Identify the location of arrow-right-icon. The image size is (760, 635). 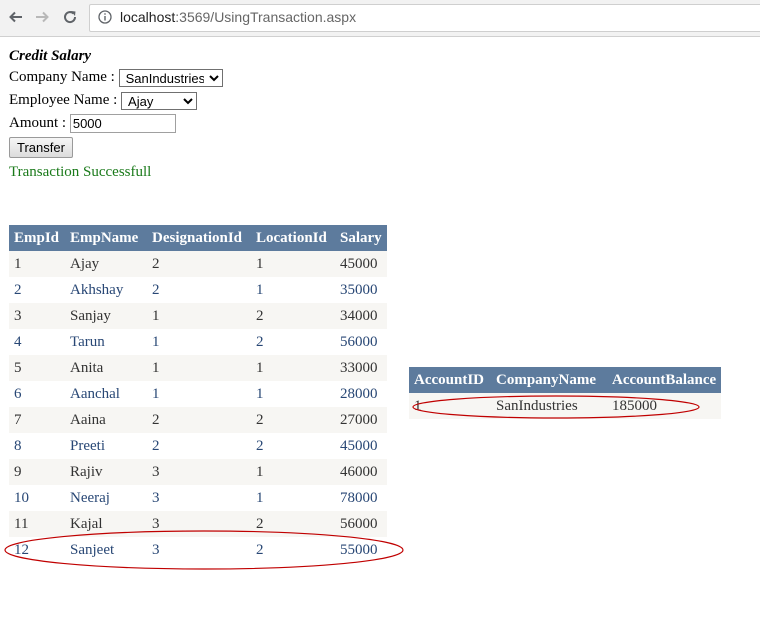
(42, 17).